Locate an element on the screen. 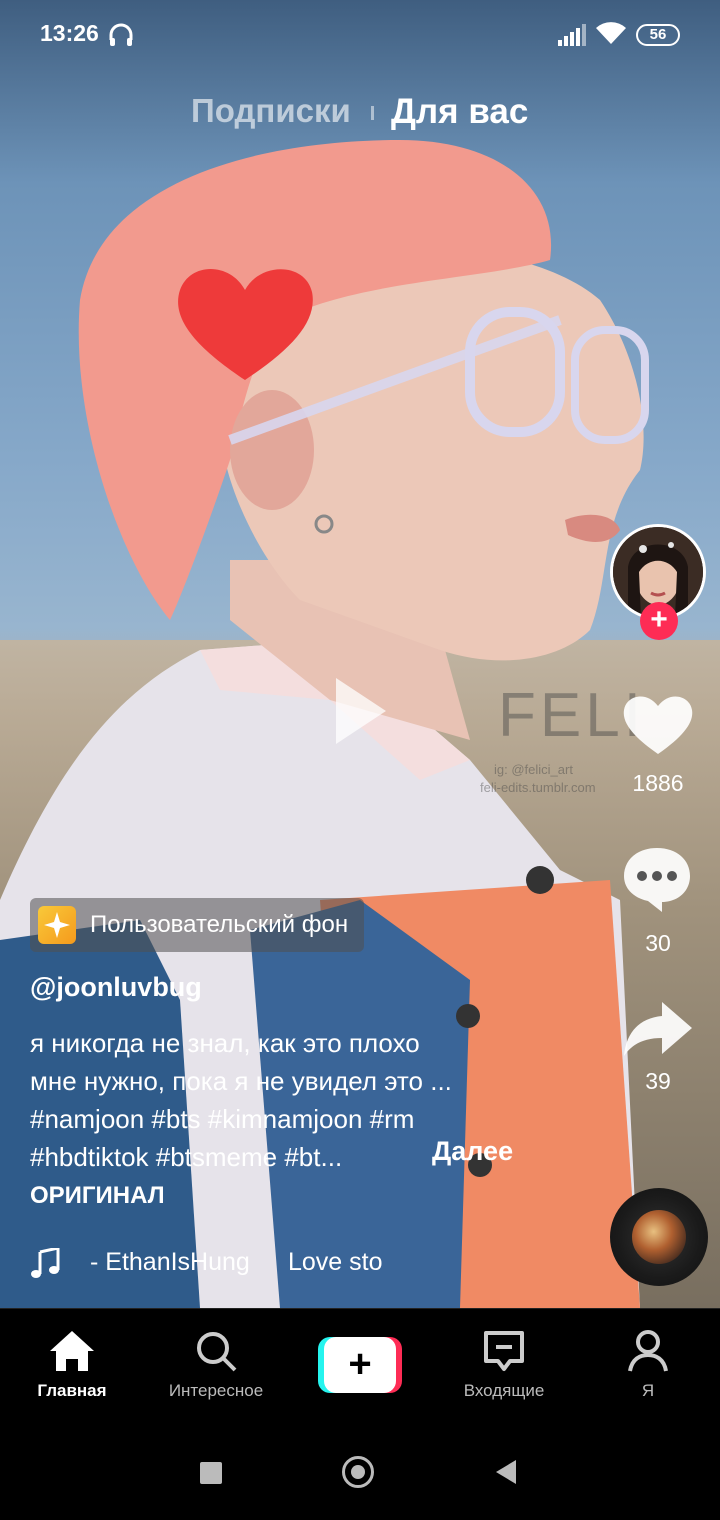 The width and height of the screenshot is (720, 1520). tab-for-you: Для вас is located at coordinates (459, 112).